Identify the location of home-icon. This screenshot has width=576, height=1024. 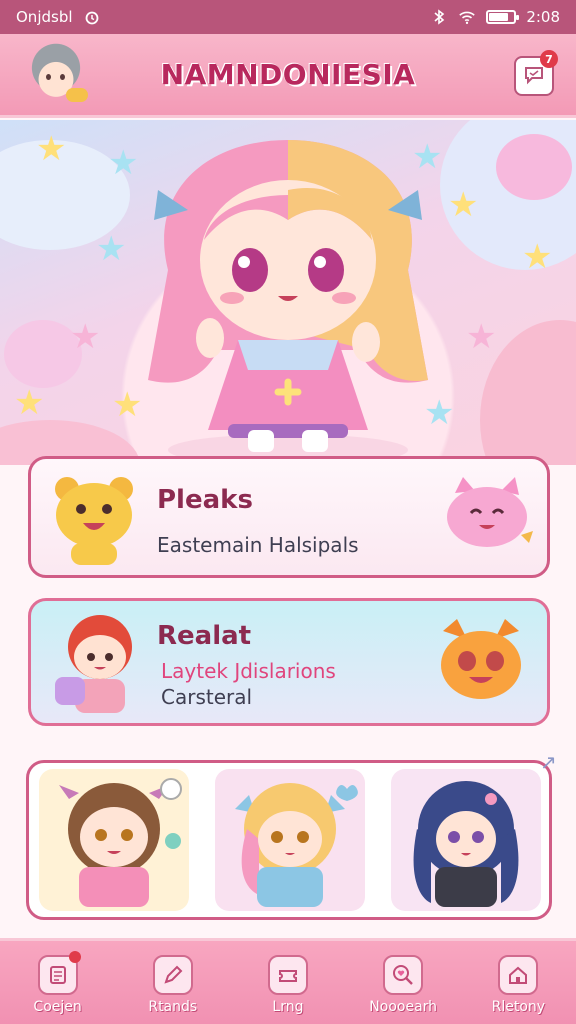
(518, 975).